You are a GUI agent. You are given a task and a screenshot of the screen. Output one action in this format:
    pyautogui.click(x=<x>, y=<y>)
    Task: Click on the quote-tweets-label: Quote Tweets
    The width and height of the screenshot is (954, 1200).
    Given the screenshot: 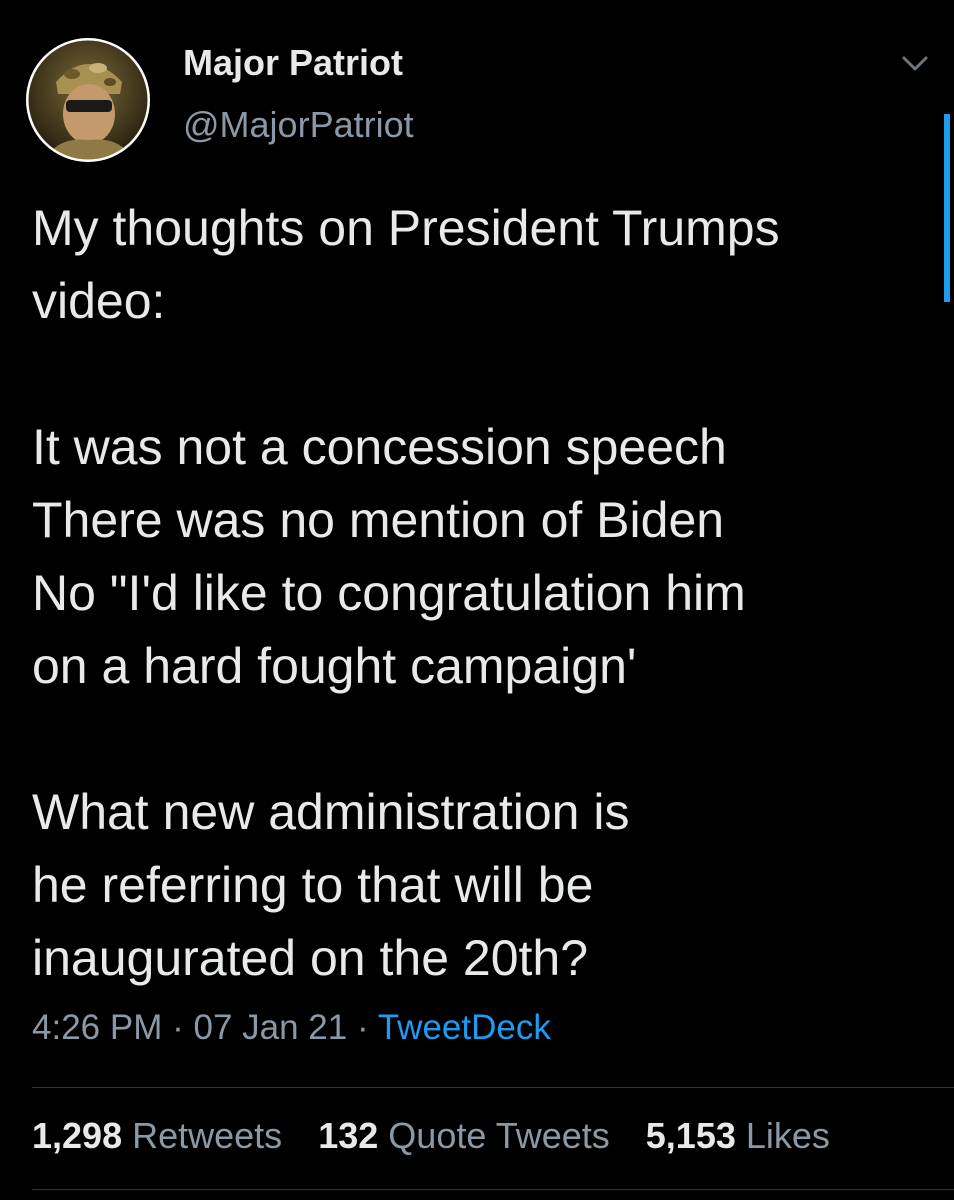 What is the action you would take?
    pyautogui.click(x=499, y=1135)
    